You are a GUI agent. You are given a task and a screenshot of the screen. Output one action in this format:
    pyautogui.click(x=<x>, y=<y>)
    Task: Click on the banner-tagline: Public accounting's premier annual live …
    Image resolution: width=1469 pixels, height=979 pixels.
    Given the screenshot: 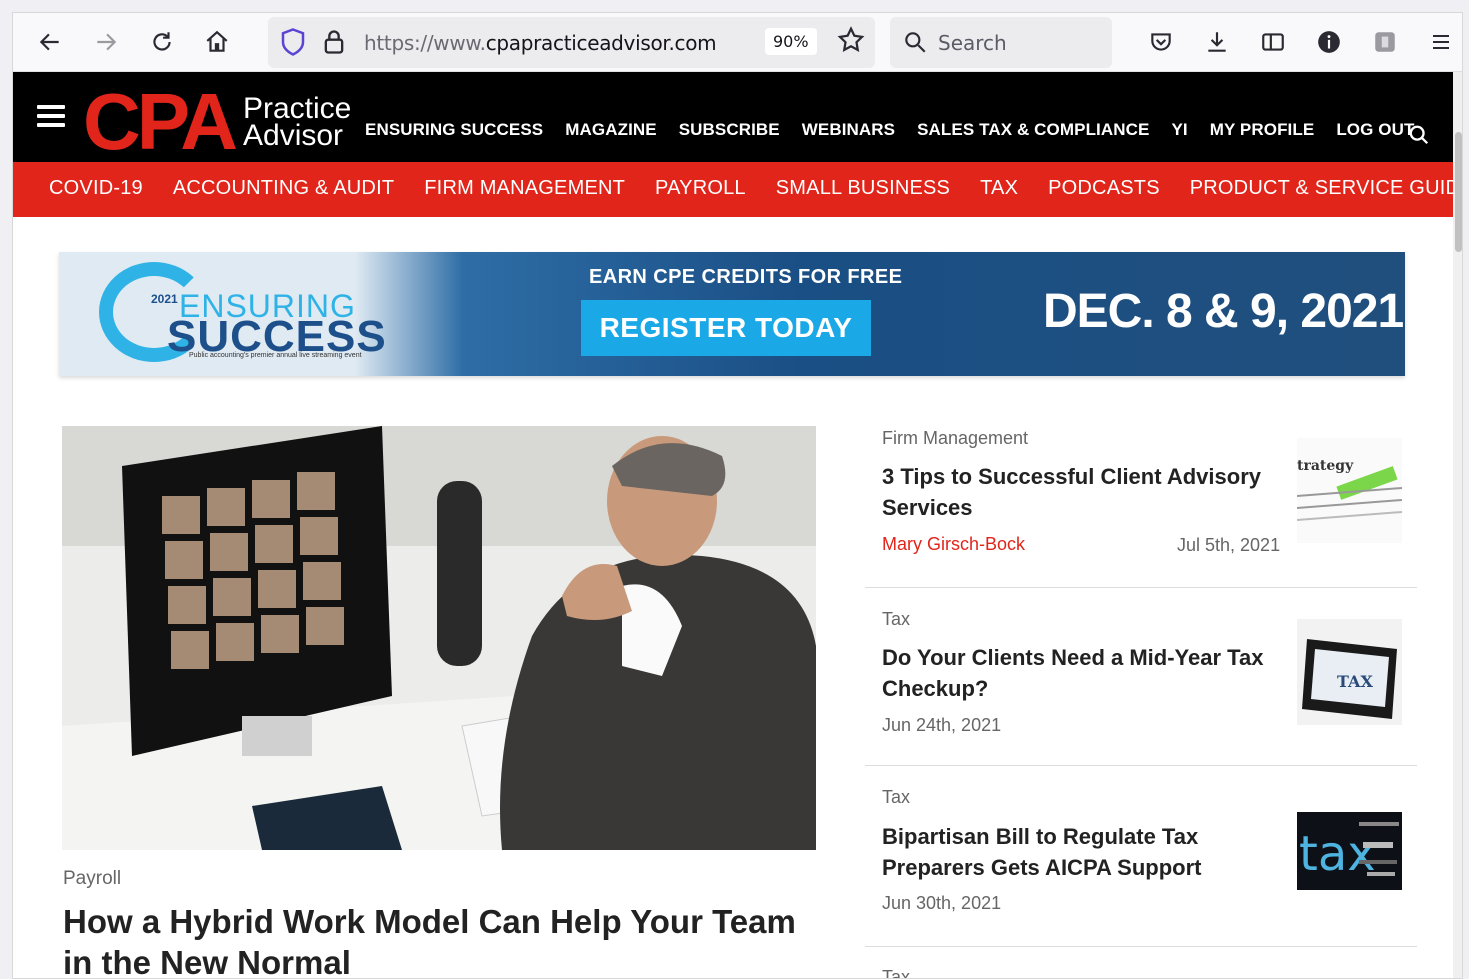 What is the action you would take?
    pyautogui.click(x=275, y=355)
    